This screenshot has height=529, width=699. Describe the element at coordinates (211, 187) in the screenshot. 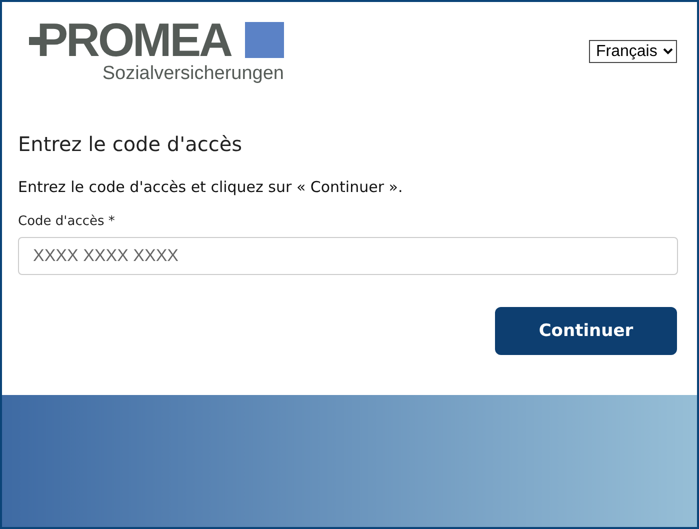

I see `instruction-text: Entrez le code d'accès et cliquez sur « Continuer ».` at that location.